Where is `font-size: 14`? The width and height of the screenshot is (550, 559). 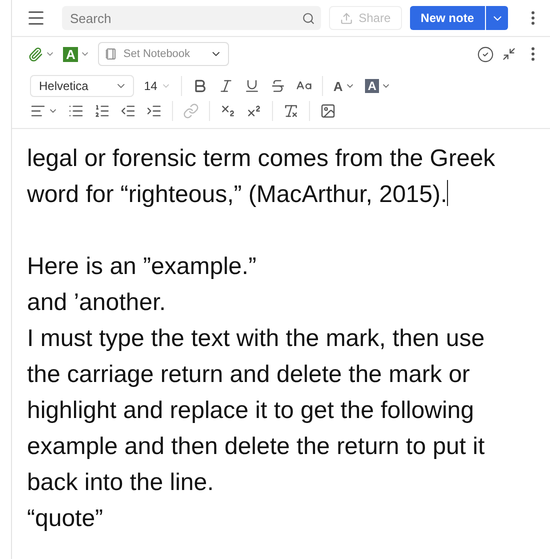
font-size: 14 is located at coordinates (151, 86).